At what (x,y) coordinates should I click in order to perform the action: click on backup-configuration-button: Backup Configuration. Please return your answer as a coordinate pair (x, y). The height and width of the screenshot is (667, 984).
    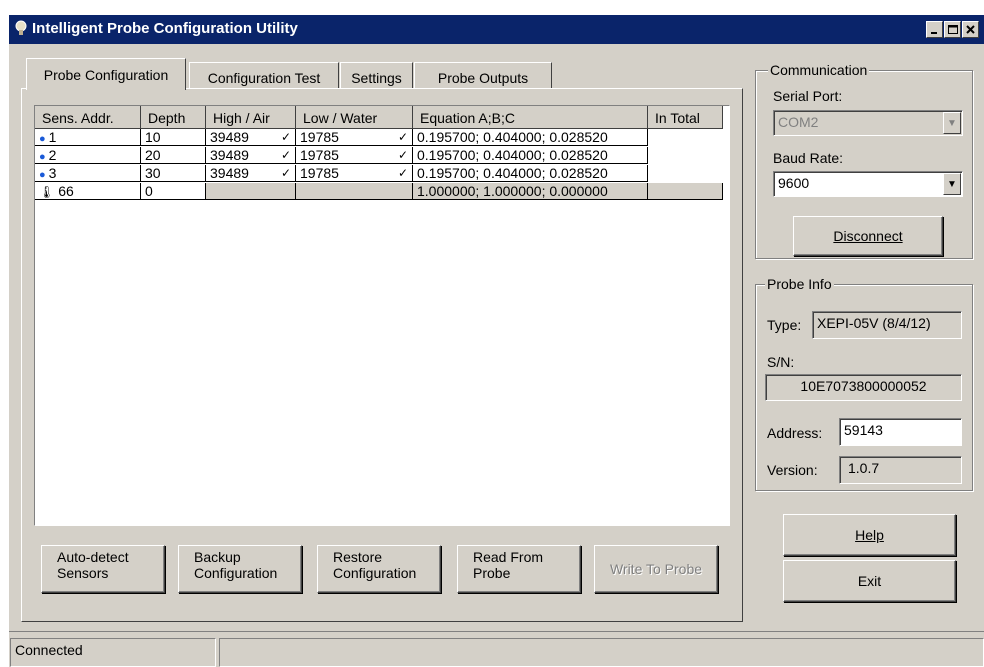
    Looking at the image, I should click on (240, 569).